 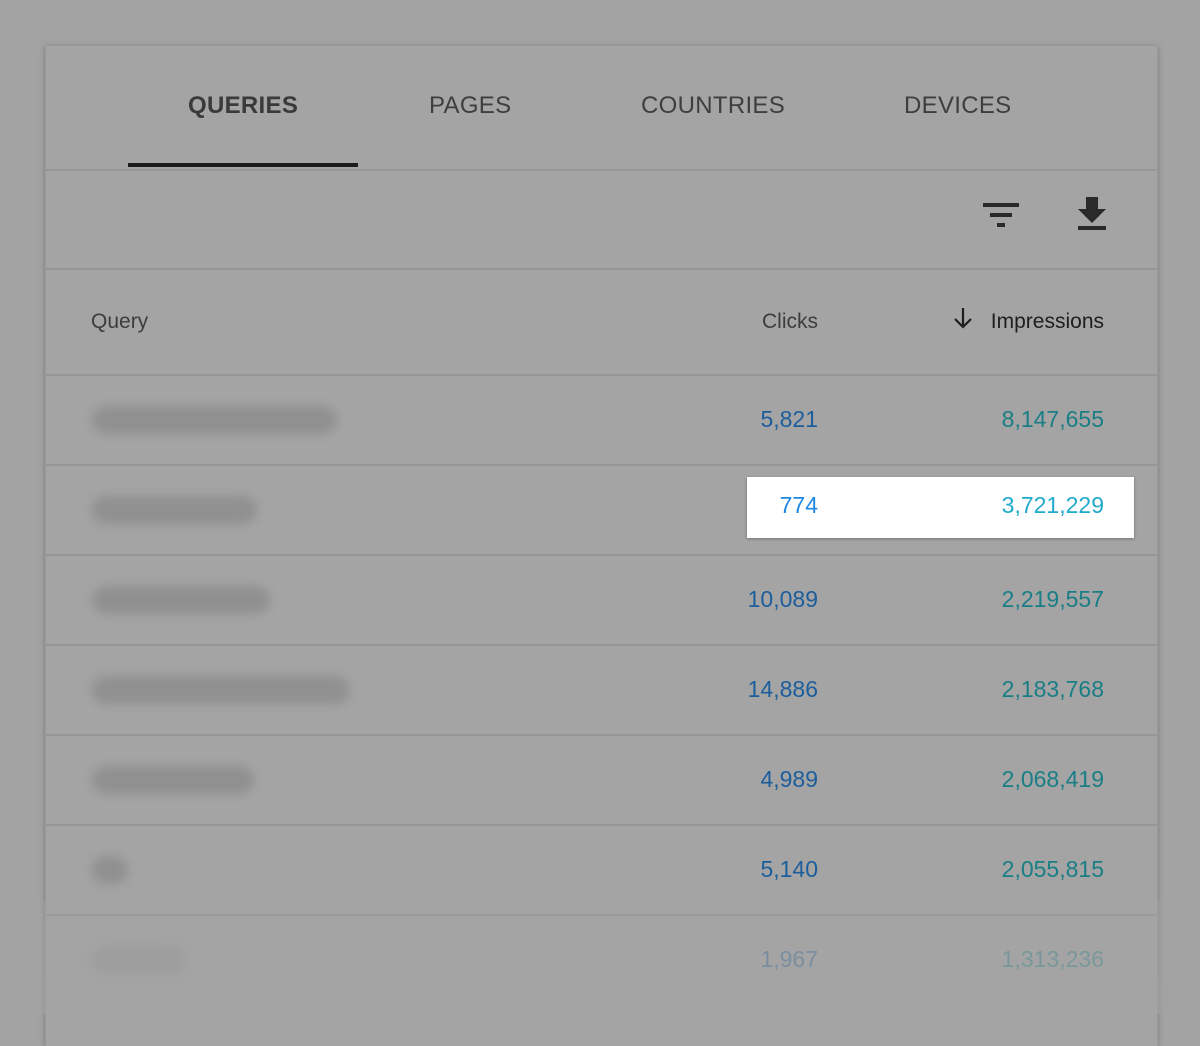 I want to click on tab-countries: COUNTRIES, so click(x=713, y=106).